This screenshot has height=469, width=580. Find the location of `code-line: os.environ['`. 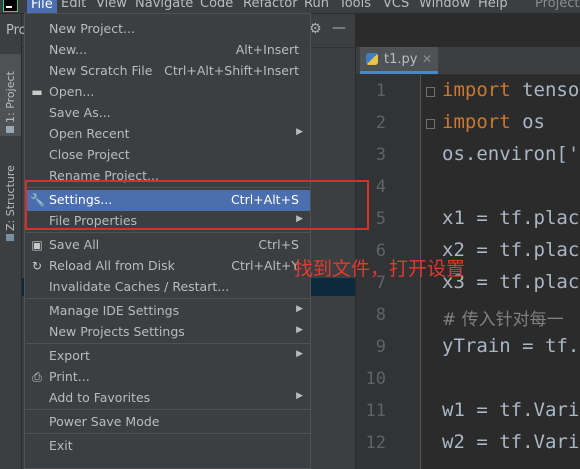

code-line: os.environ[' is located at coordinates (510, 154).